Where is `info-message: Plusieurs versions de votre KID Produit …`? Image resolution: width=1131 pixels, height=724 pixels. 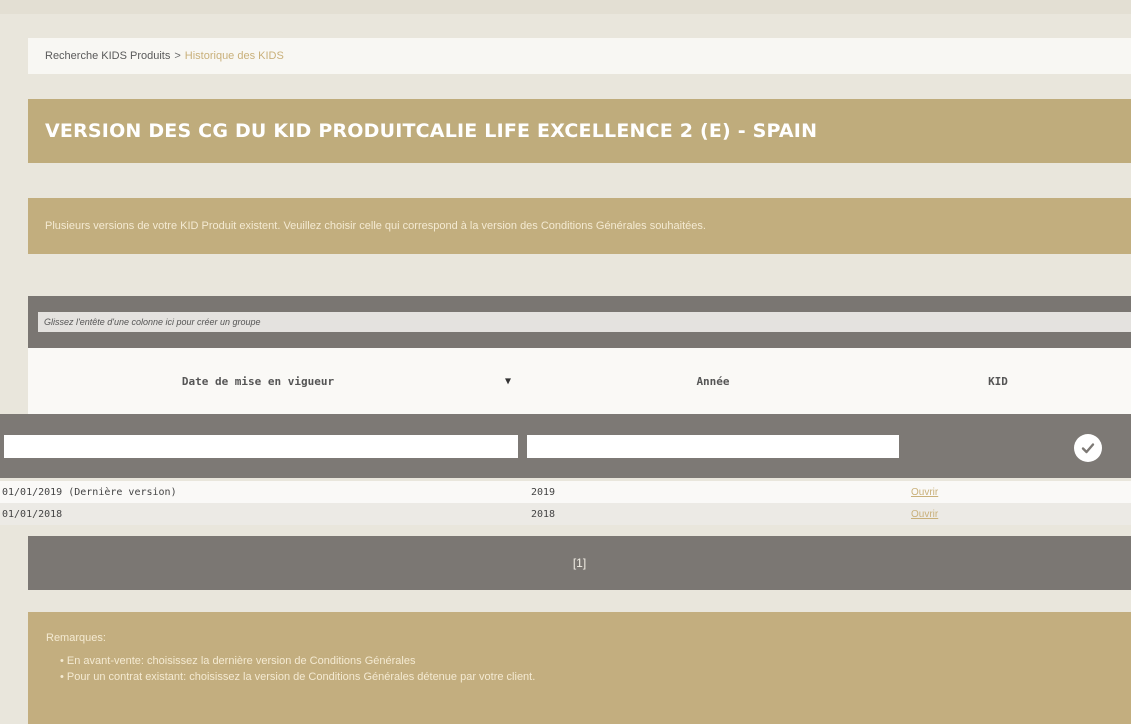 info-message: Plusieurs versions de votre KID Produit … is located at coordinates (579, 226).